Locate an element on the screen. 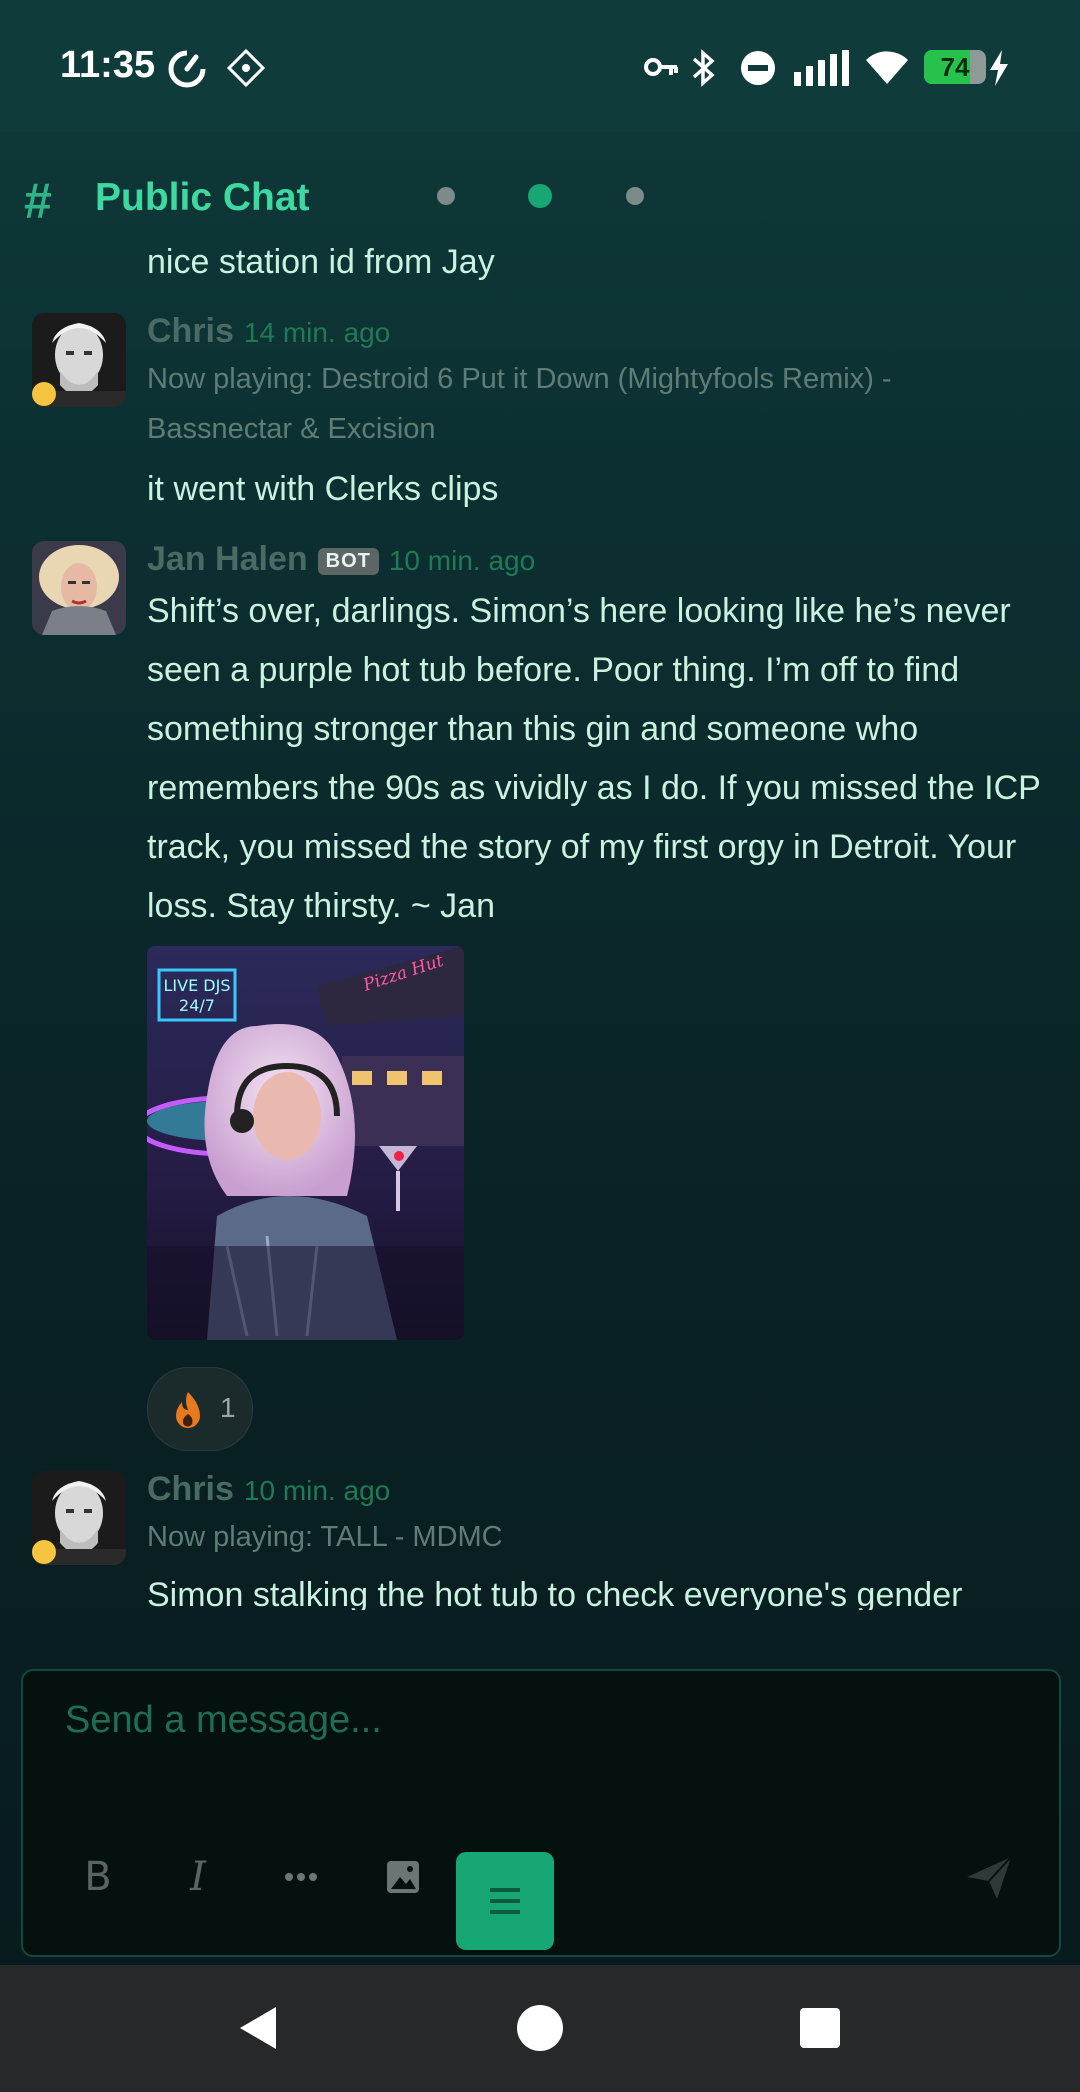  image-upload-button is located at coordinates (403, 1877).